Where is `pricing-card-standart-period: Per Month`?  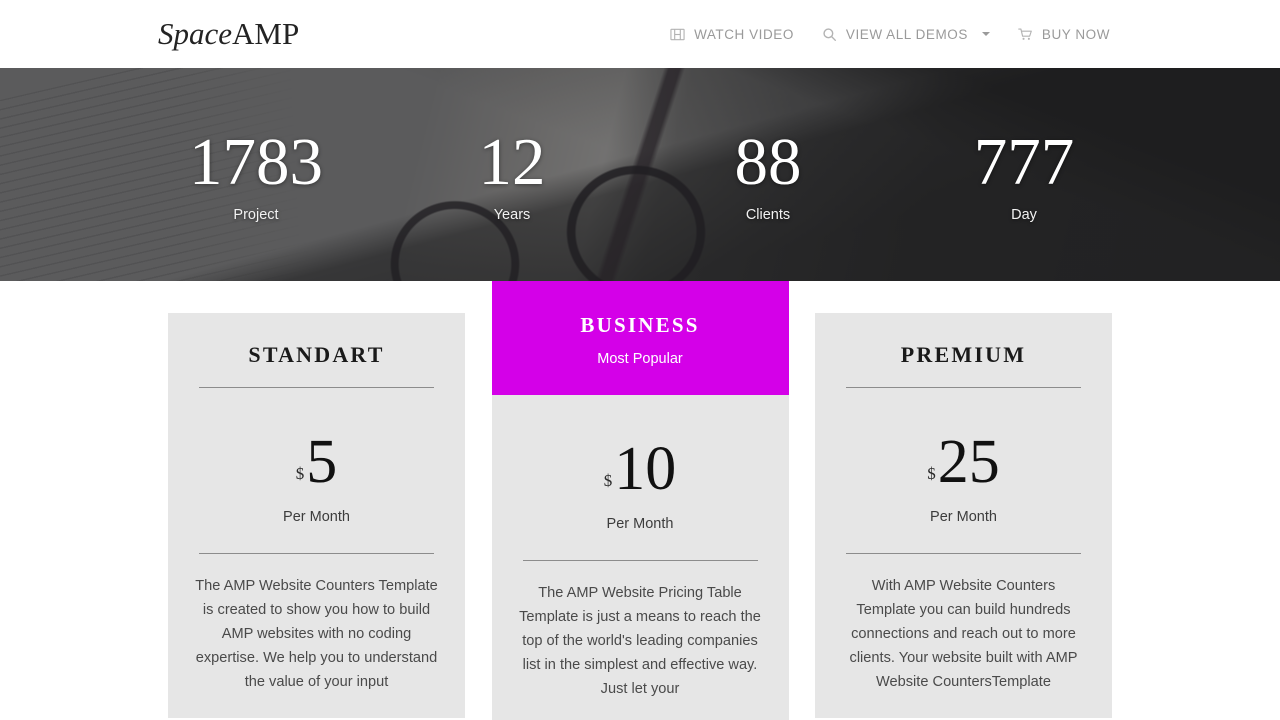 pricing-card-standart-period: Per Month is located at coordinates (316, 516).